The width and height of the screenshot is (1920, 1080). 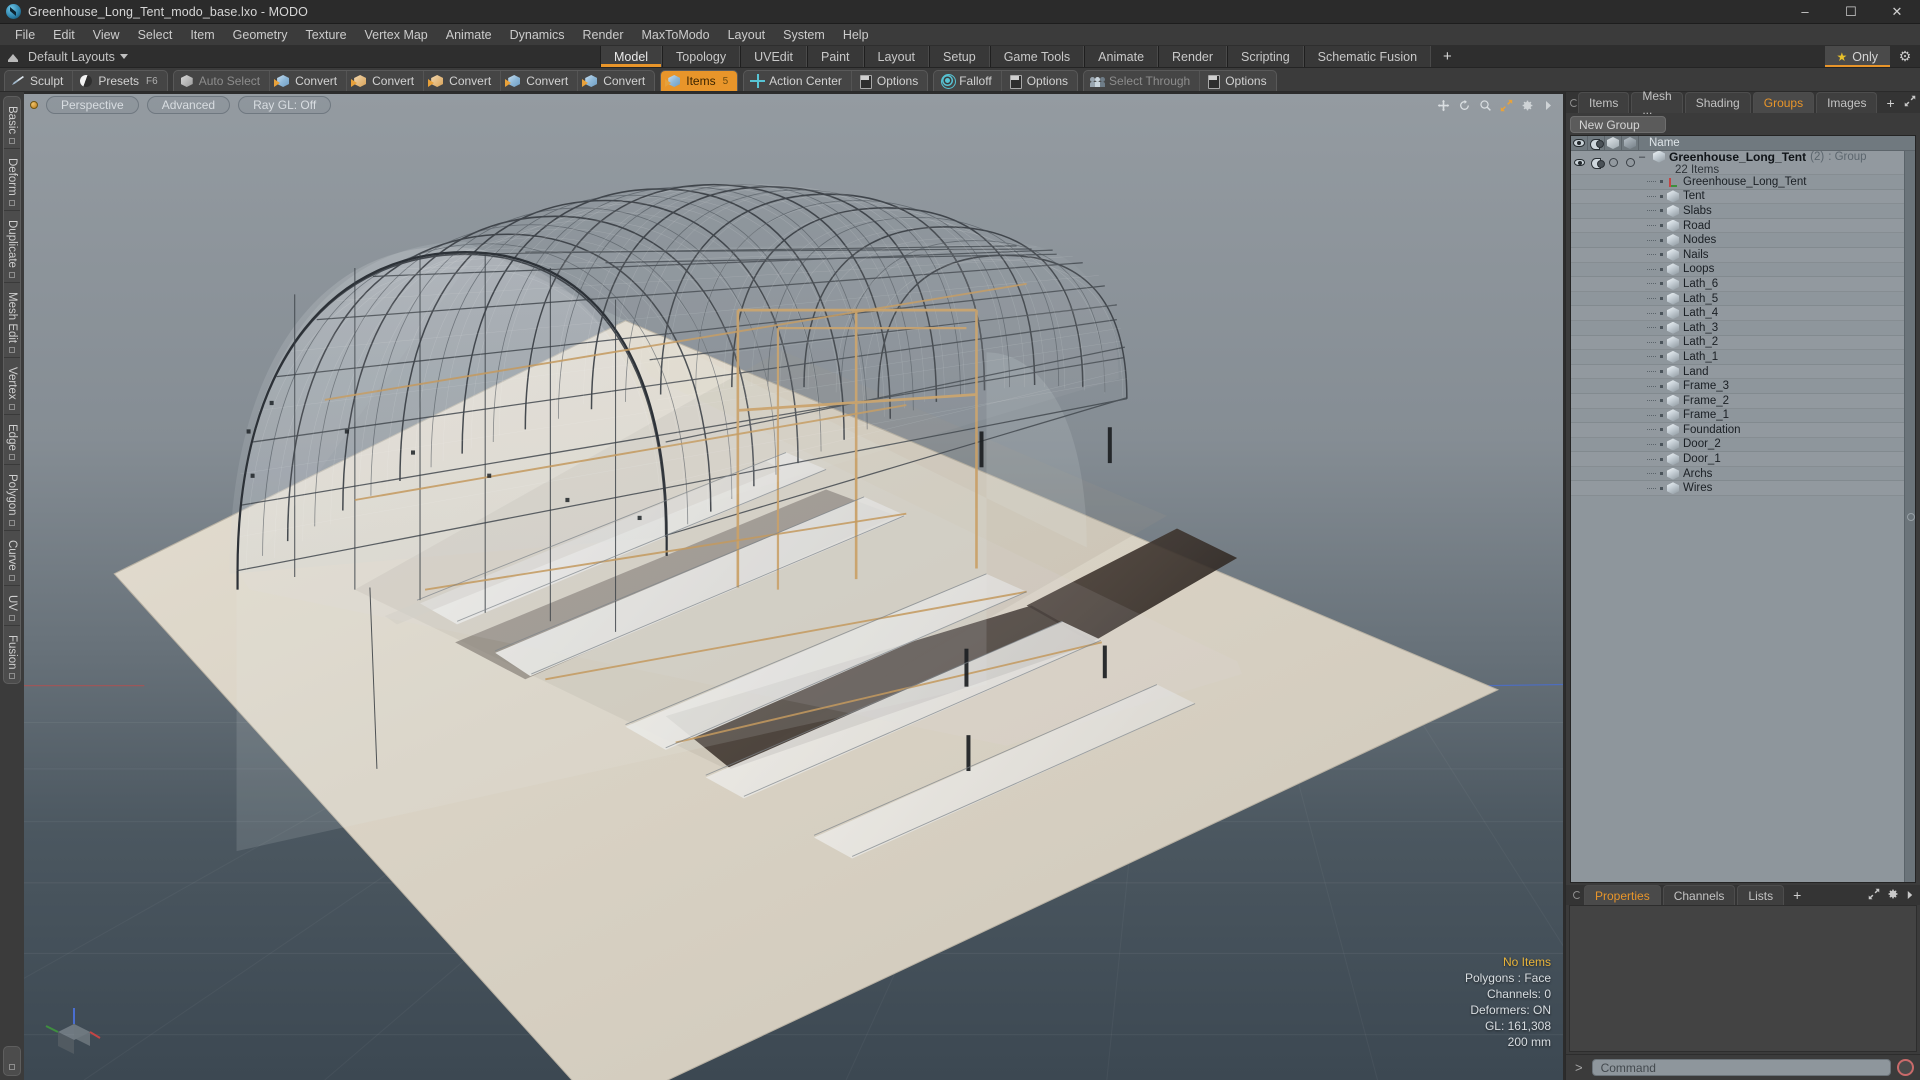 What do you see at coordinates (1265, 56) in the screenshot?
I see `mode-tab-scripting: Scripting` at bounding box center [1265, 56].